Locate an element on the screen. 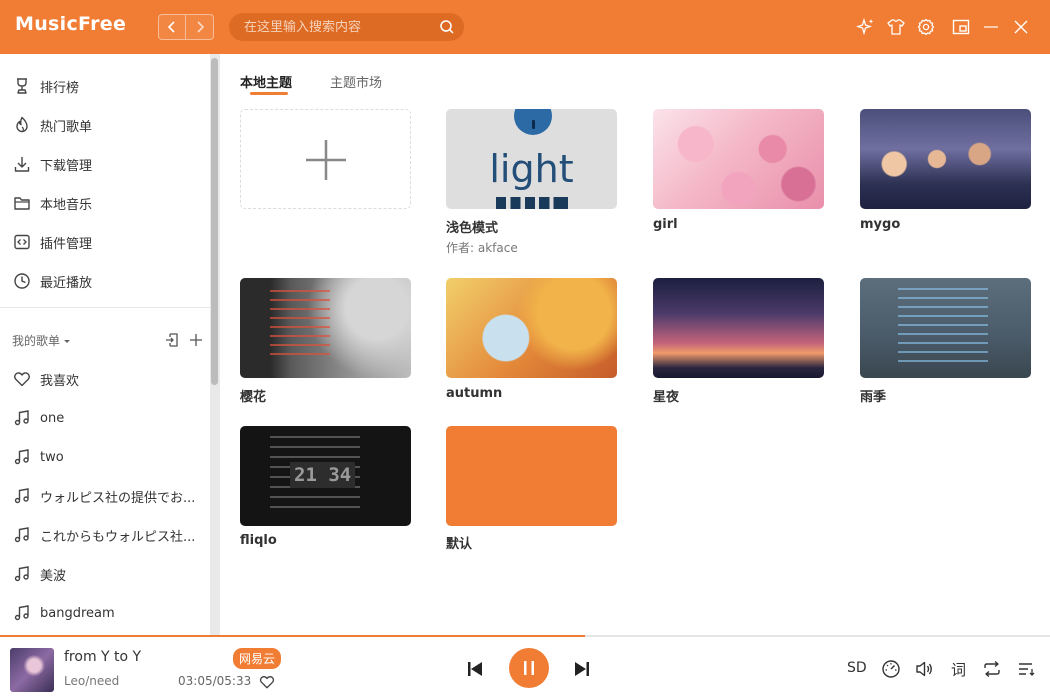  dashboard-gauge-icon is located at coordinates (891, 669).